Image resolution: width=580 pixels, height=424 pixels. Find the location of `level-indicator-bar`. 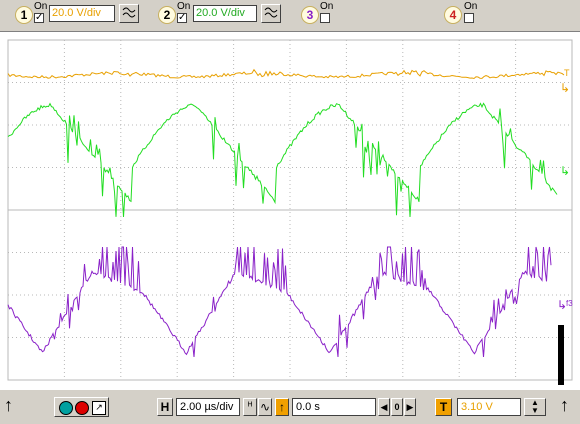

level-indicator-bar is located at coordinates (561, 355).